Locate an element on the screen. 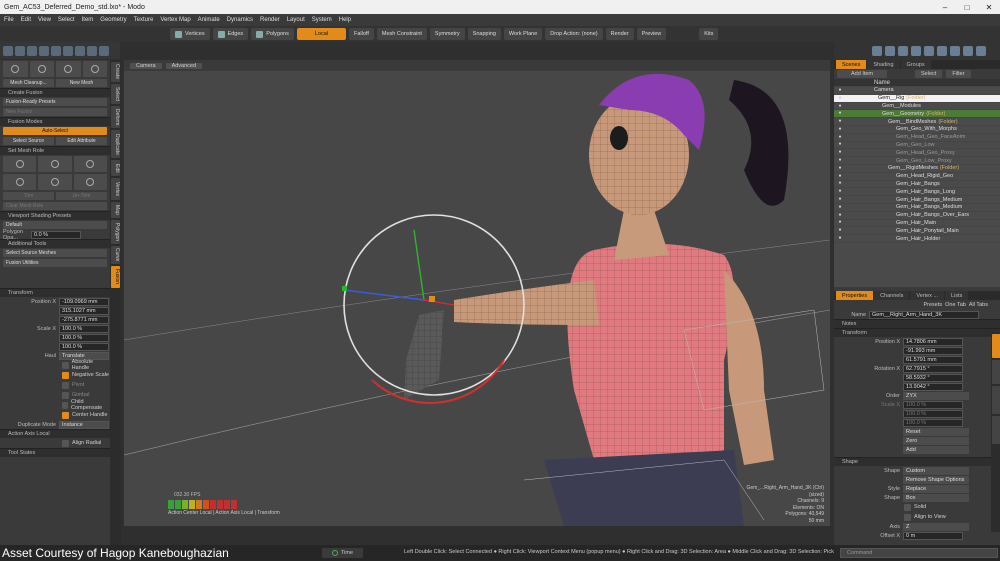  side-tab is located at coordinates (996, 400).